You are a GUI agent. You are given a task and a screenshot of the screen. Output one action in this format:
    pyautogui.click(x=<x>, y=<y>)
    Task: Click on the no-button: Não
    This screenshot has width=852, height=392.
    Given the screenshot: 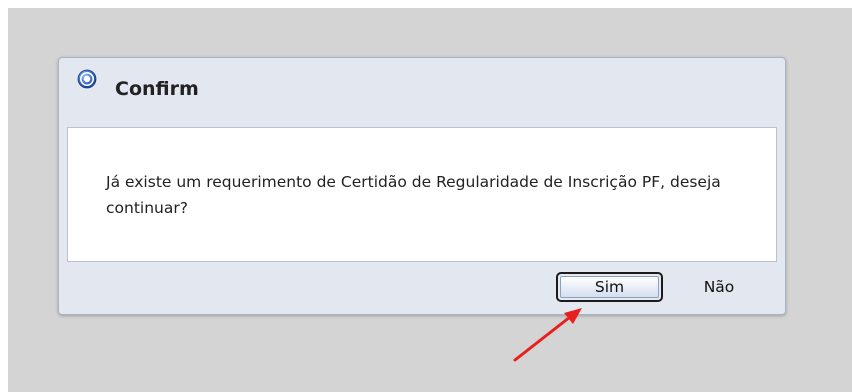 What is the action you would take?
    pyautogui.click(x=719, y=287)
    